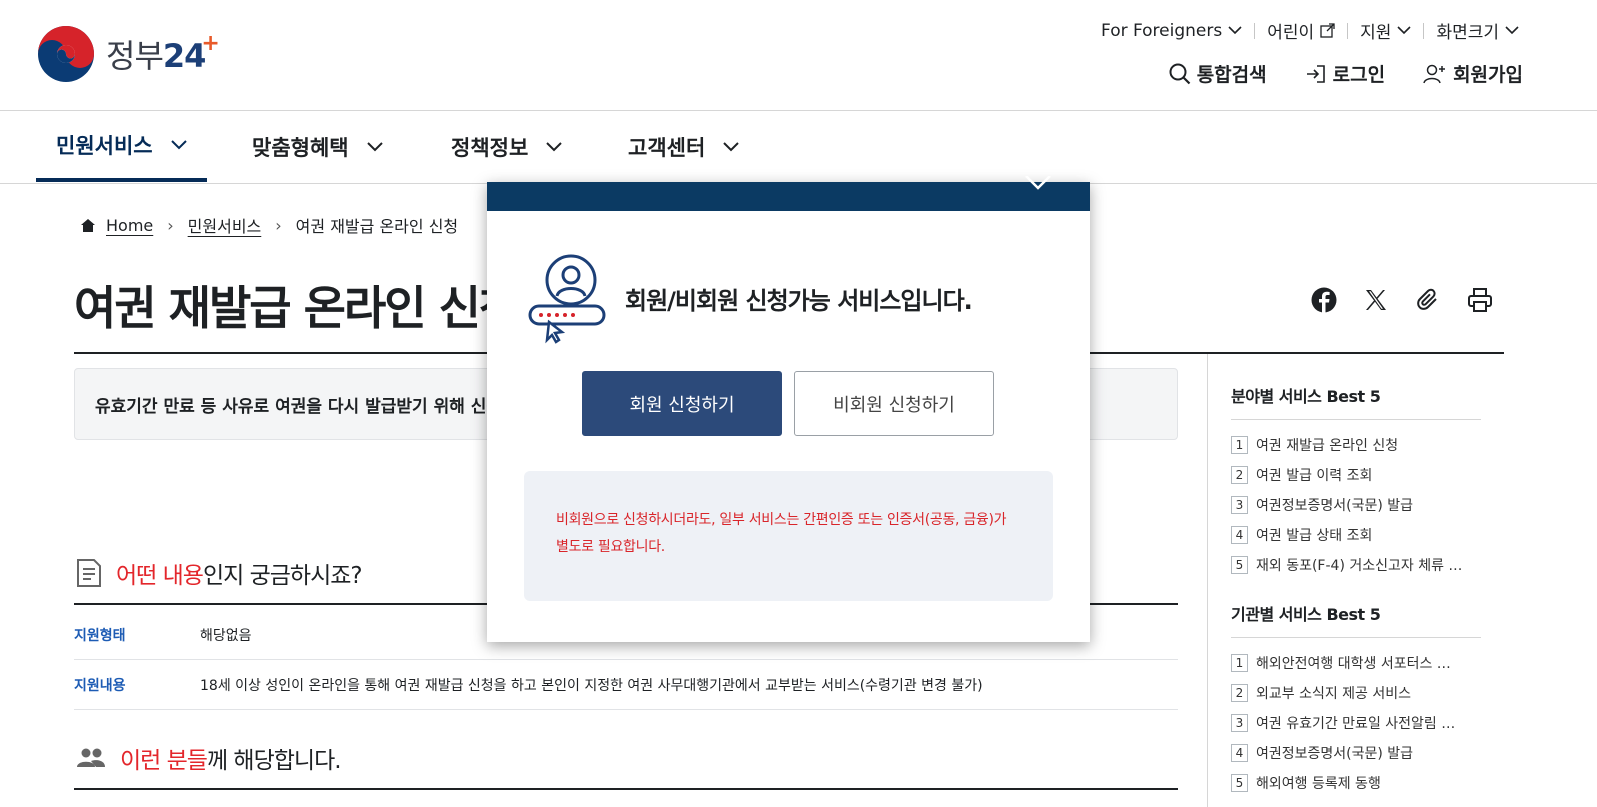 The height and width of the screenshot is (807, 1597). What do you see at coordinates (1179, 73) in the screenshot?
I see `search-icon` at bounding box center [1179, 73].